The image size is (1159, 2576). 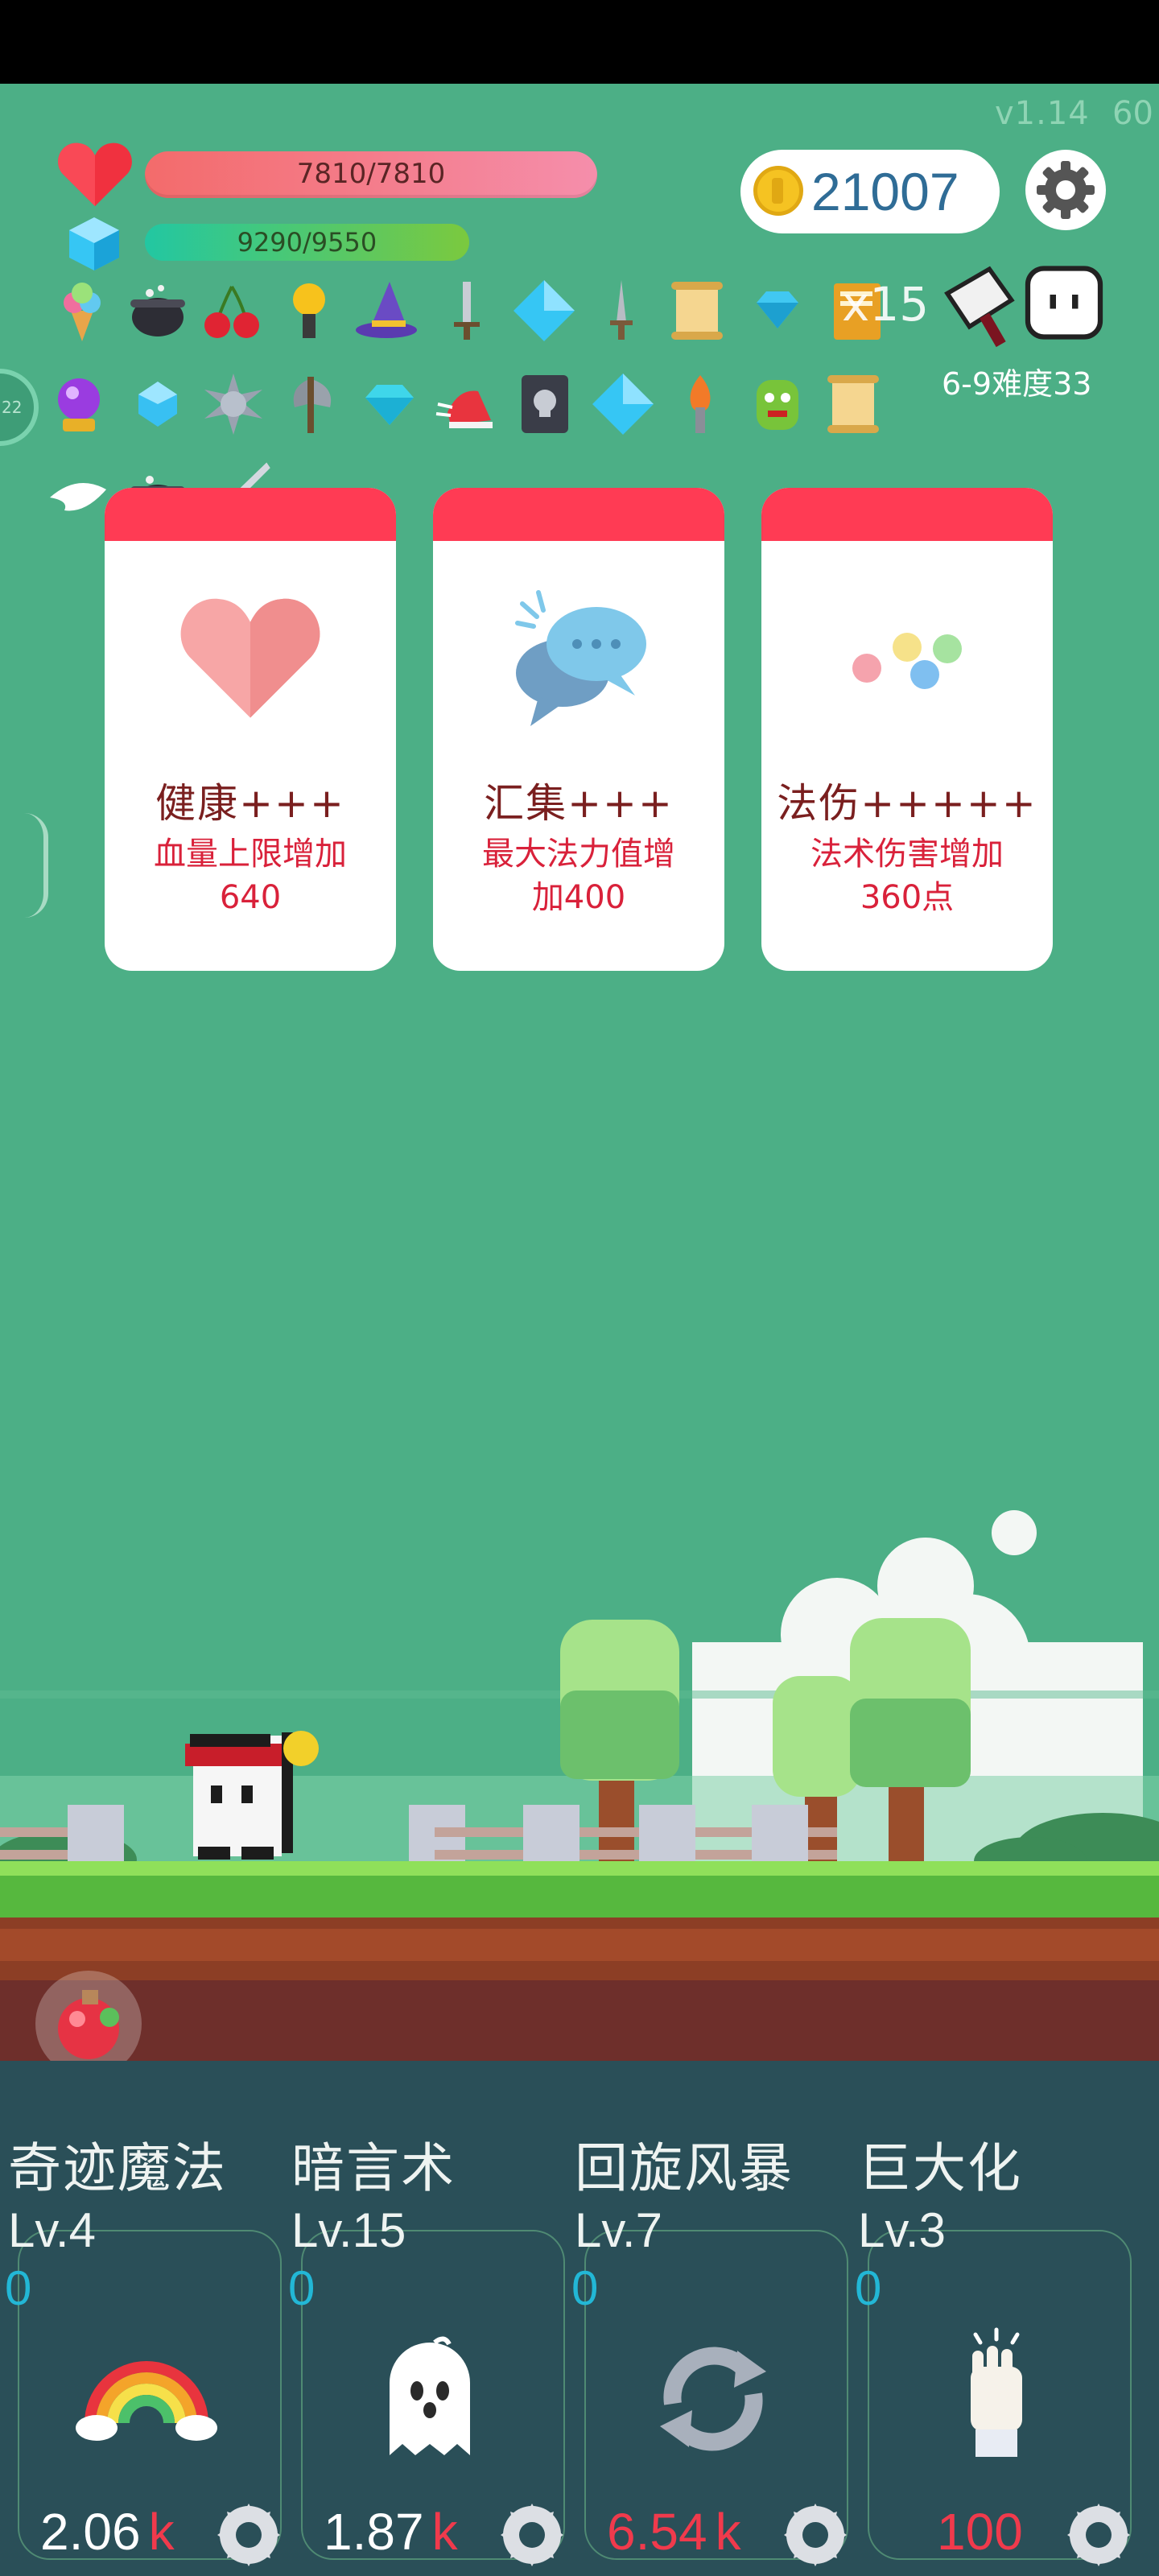 What do you see at coordinates (674, 2532) in the screenshot?
I see `skill-cost: 6.54 k` at bounding box center [674, 2532].